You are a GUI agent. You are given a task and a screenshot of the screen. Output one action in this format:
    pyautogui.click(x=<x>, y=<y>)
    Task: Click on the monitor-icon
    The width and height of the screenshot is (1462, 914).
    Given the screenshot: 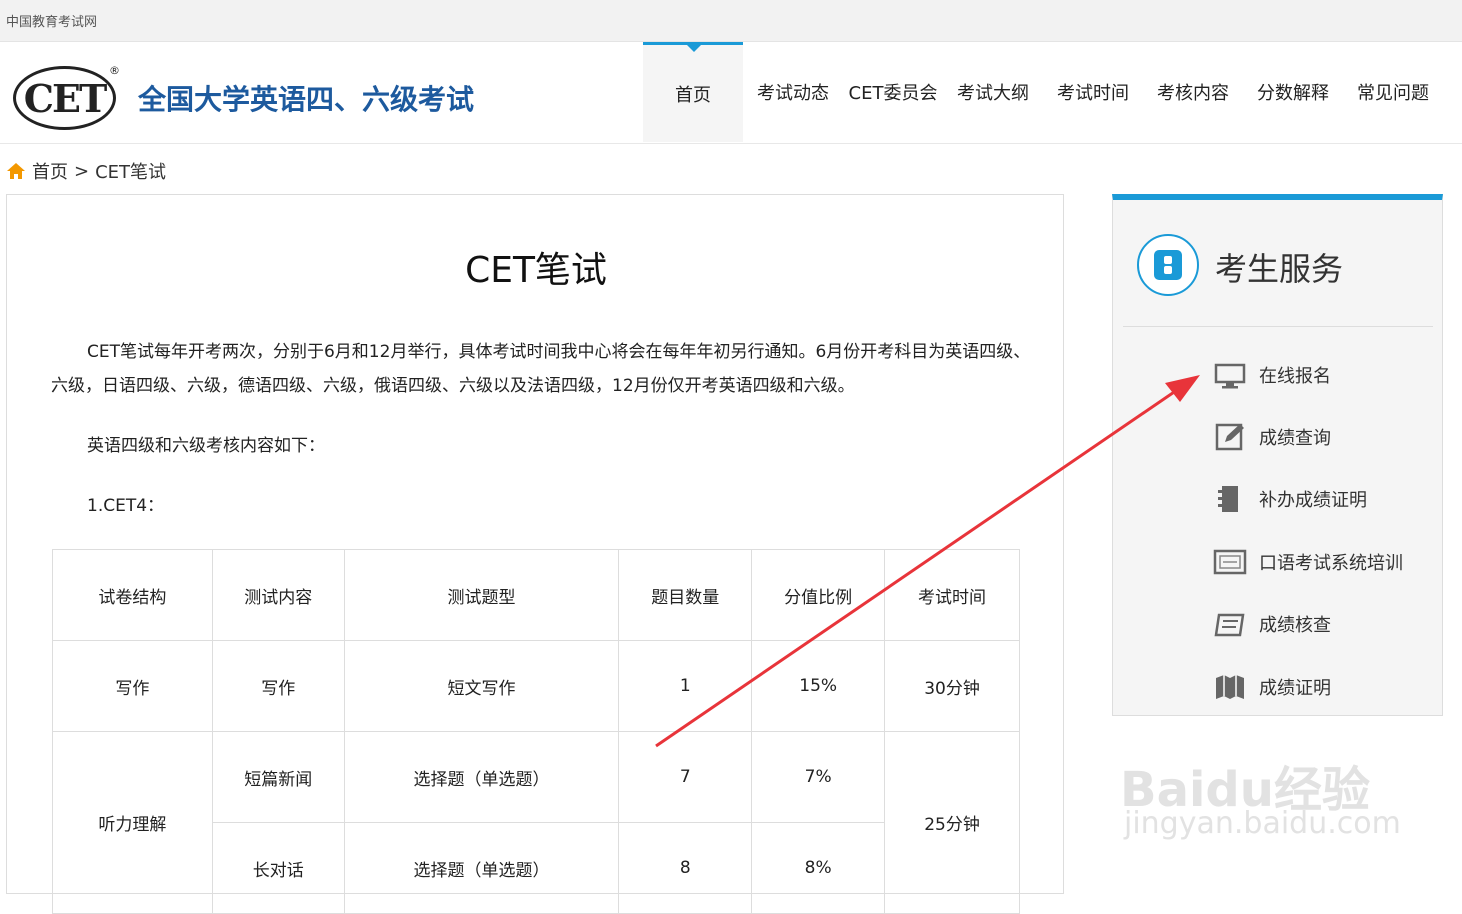 What is the action you would take?
    pyautogui.click(x=1230, y=376)
    